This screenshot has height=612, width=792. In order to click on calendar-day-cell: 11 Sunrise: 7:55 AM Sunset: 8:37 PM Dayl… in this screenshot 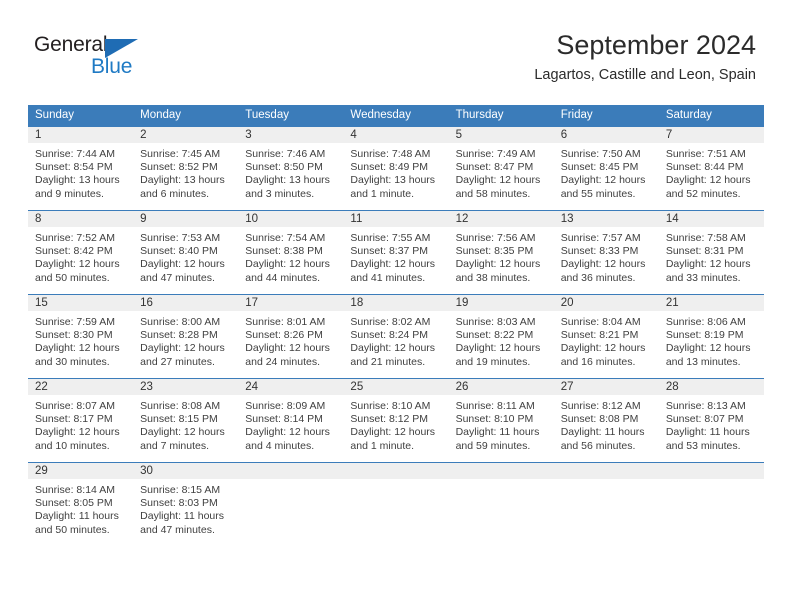, I will do `click(396, 252)`.